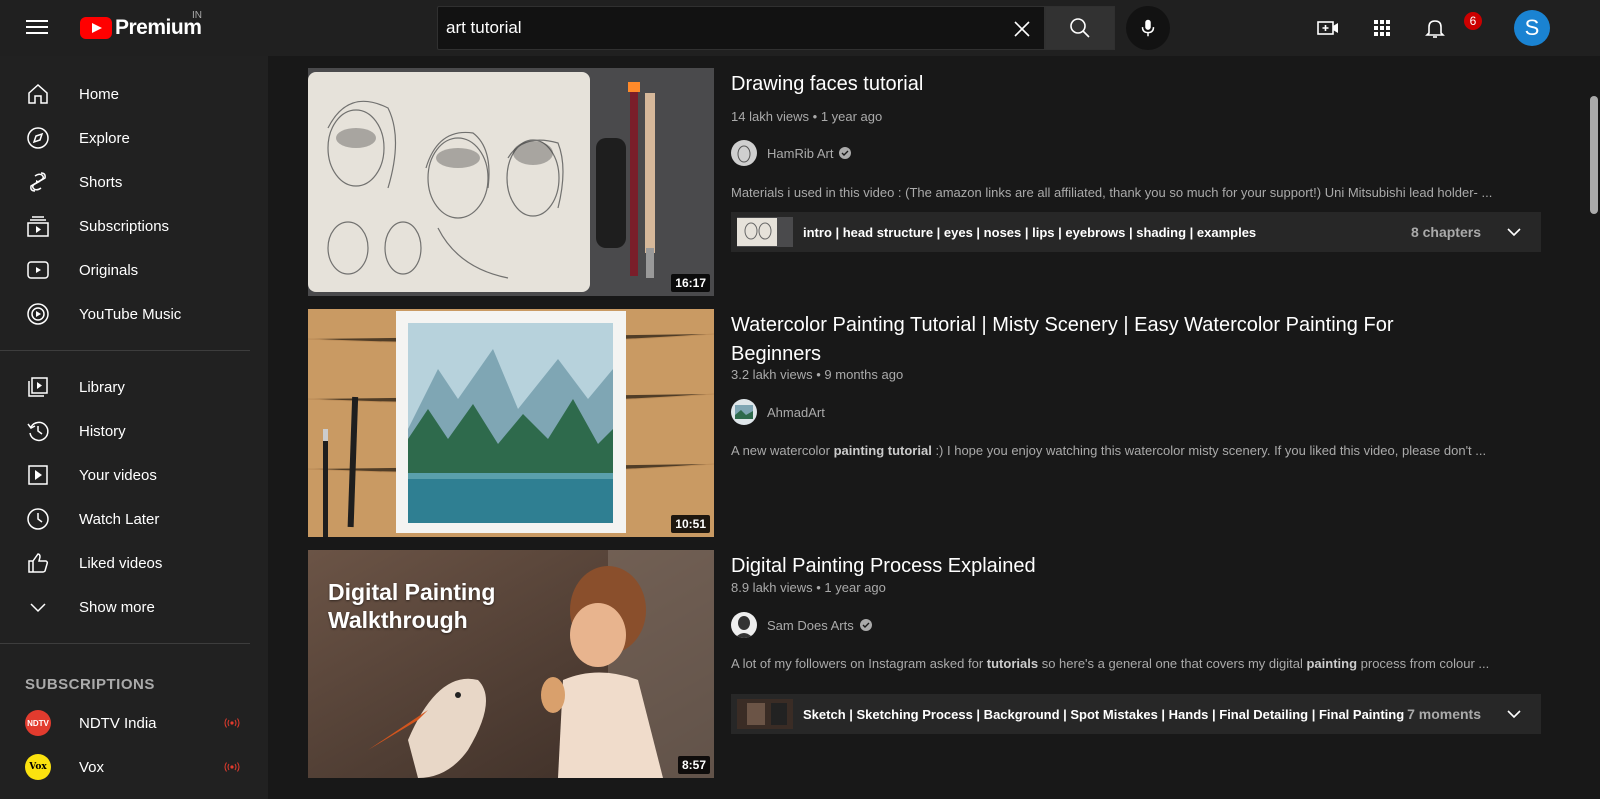 This screenshot has width=1600, height=799. I want to click on sidebar-item-explore: Explore, so click(125, 138).